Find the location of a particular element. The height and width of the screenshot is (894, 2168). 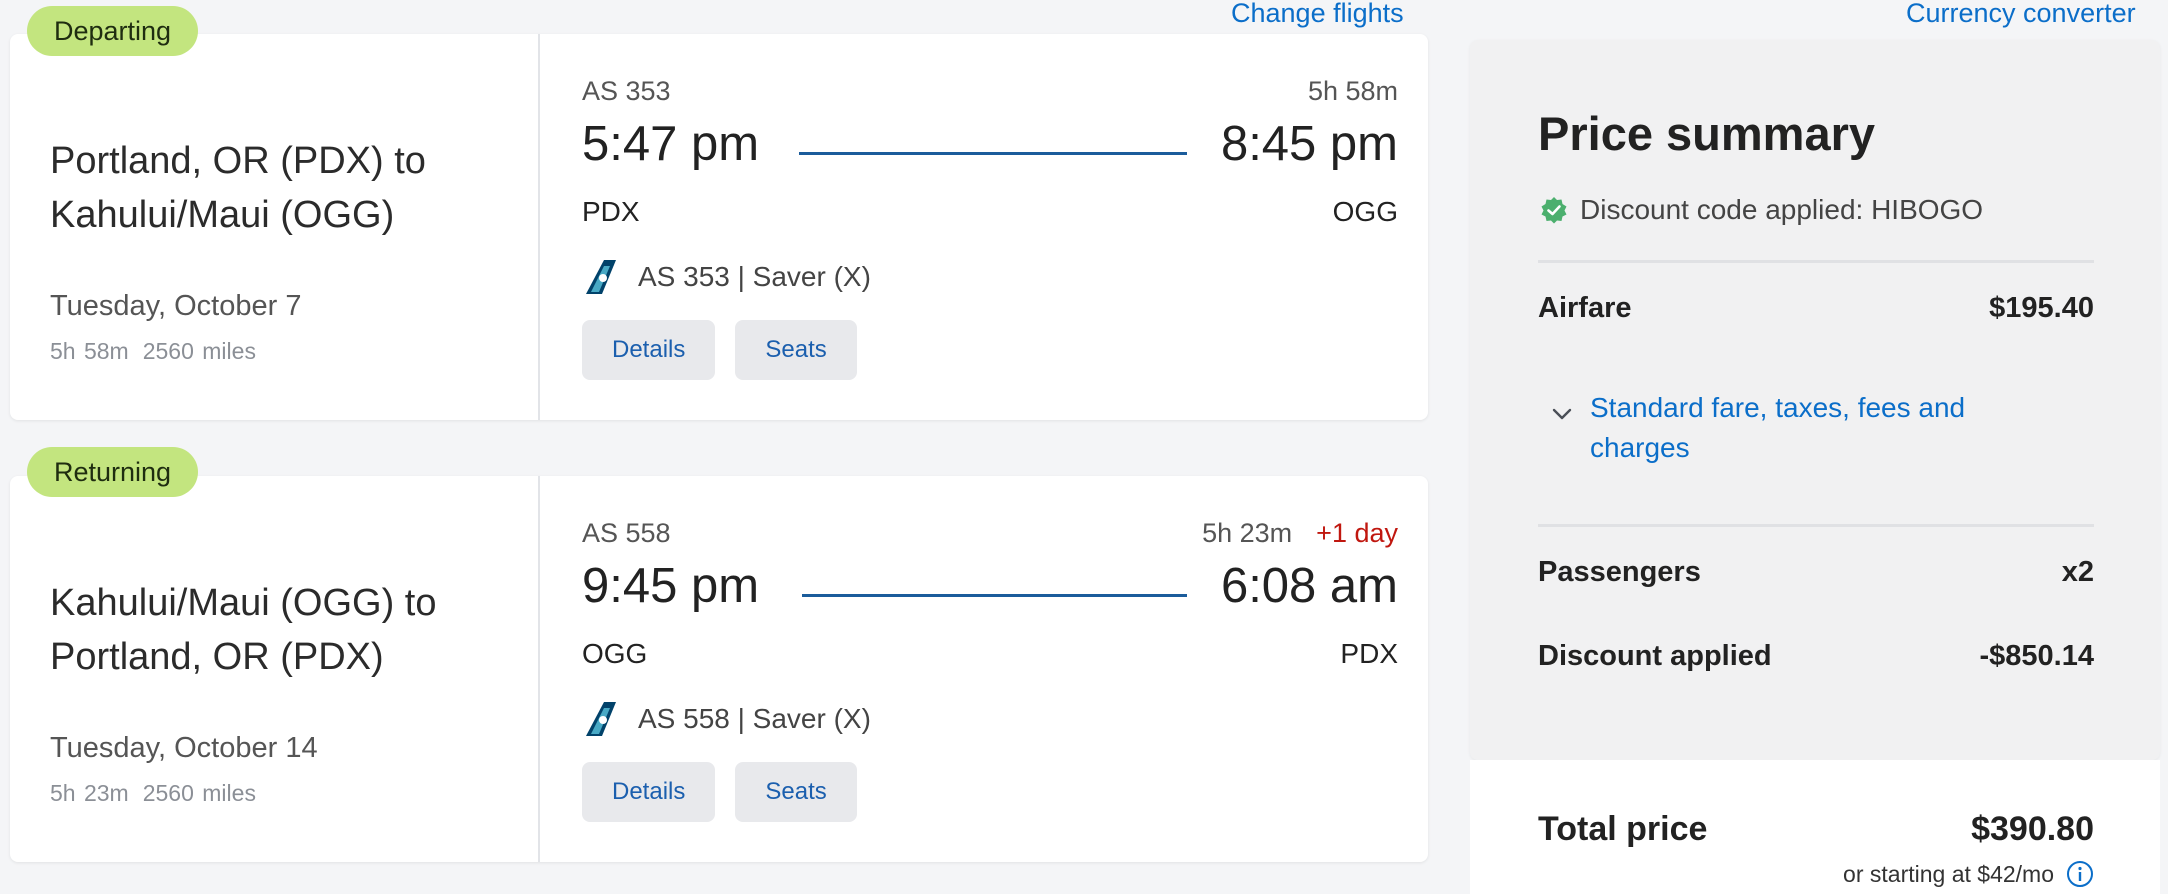

duration-text: 5h 58m is located at coordinates (1352, 91).